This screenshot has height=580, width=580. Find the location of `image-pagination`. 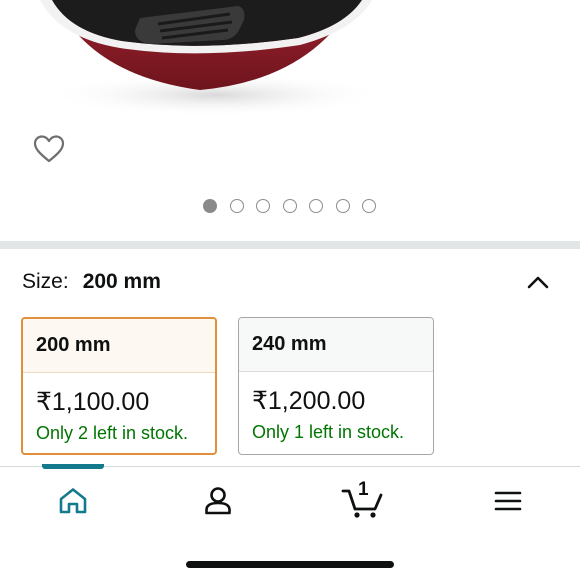

image-pagination is located at coordinates (289, 206).